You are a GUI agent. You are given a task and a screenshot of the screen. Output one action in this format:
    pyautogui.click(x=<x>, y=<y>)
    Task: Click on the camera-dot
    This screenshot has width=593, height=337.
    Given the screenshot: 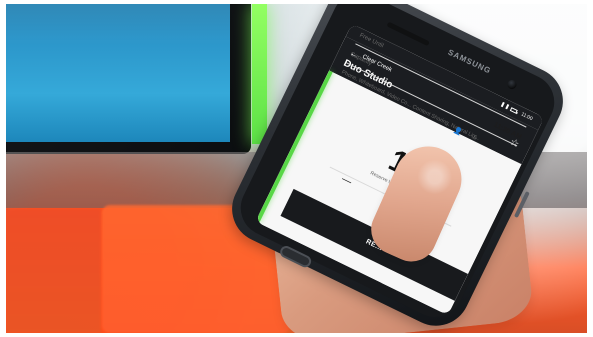 What is the action you would take?
    pyautogui.click(x=511, y=84)
    